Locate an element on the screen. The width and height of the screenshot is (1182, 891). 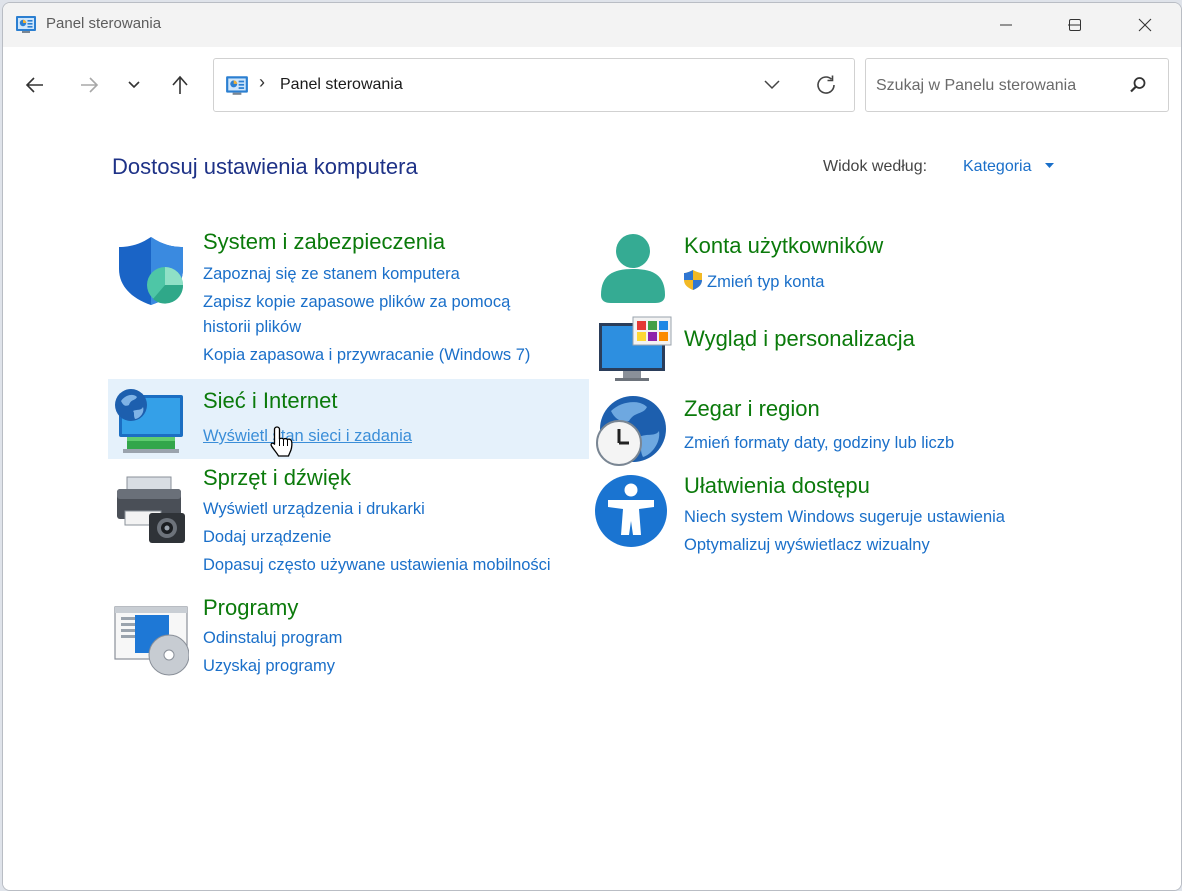
link-suggest-settings: Niech system Windows sugeruje ustawienia is located at coordinates (844, 517).